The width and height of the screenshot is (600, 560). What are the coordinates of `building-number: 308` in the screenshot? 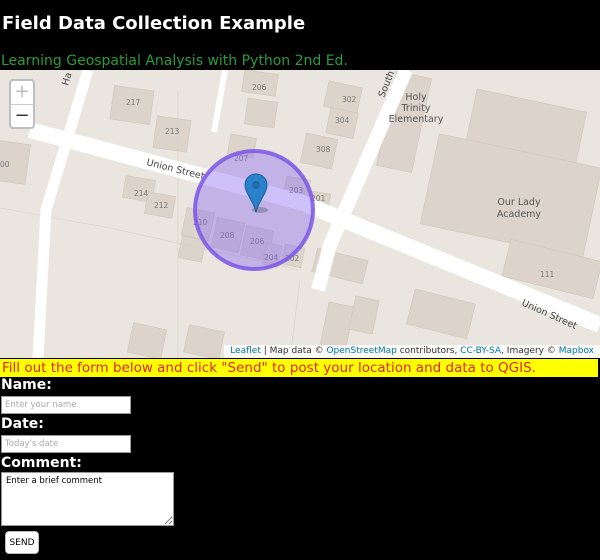 It's located at (323, 149).